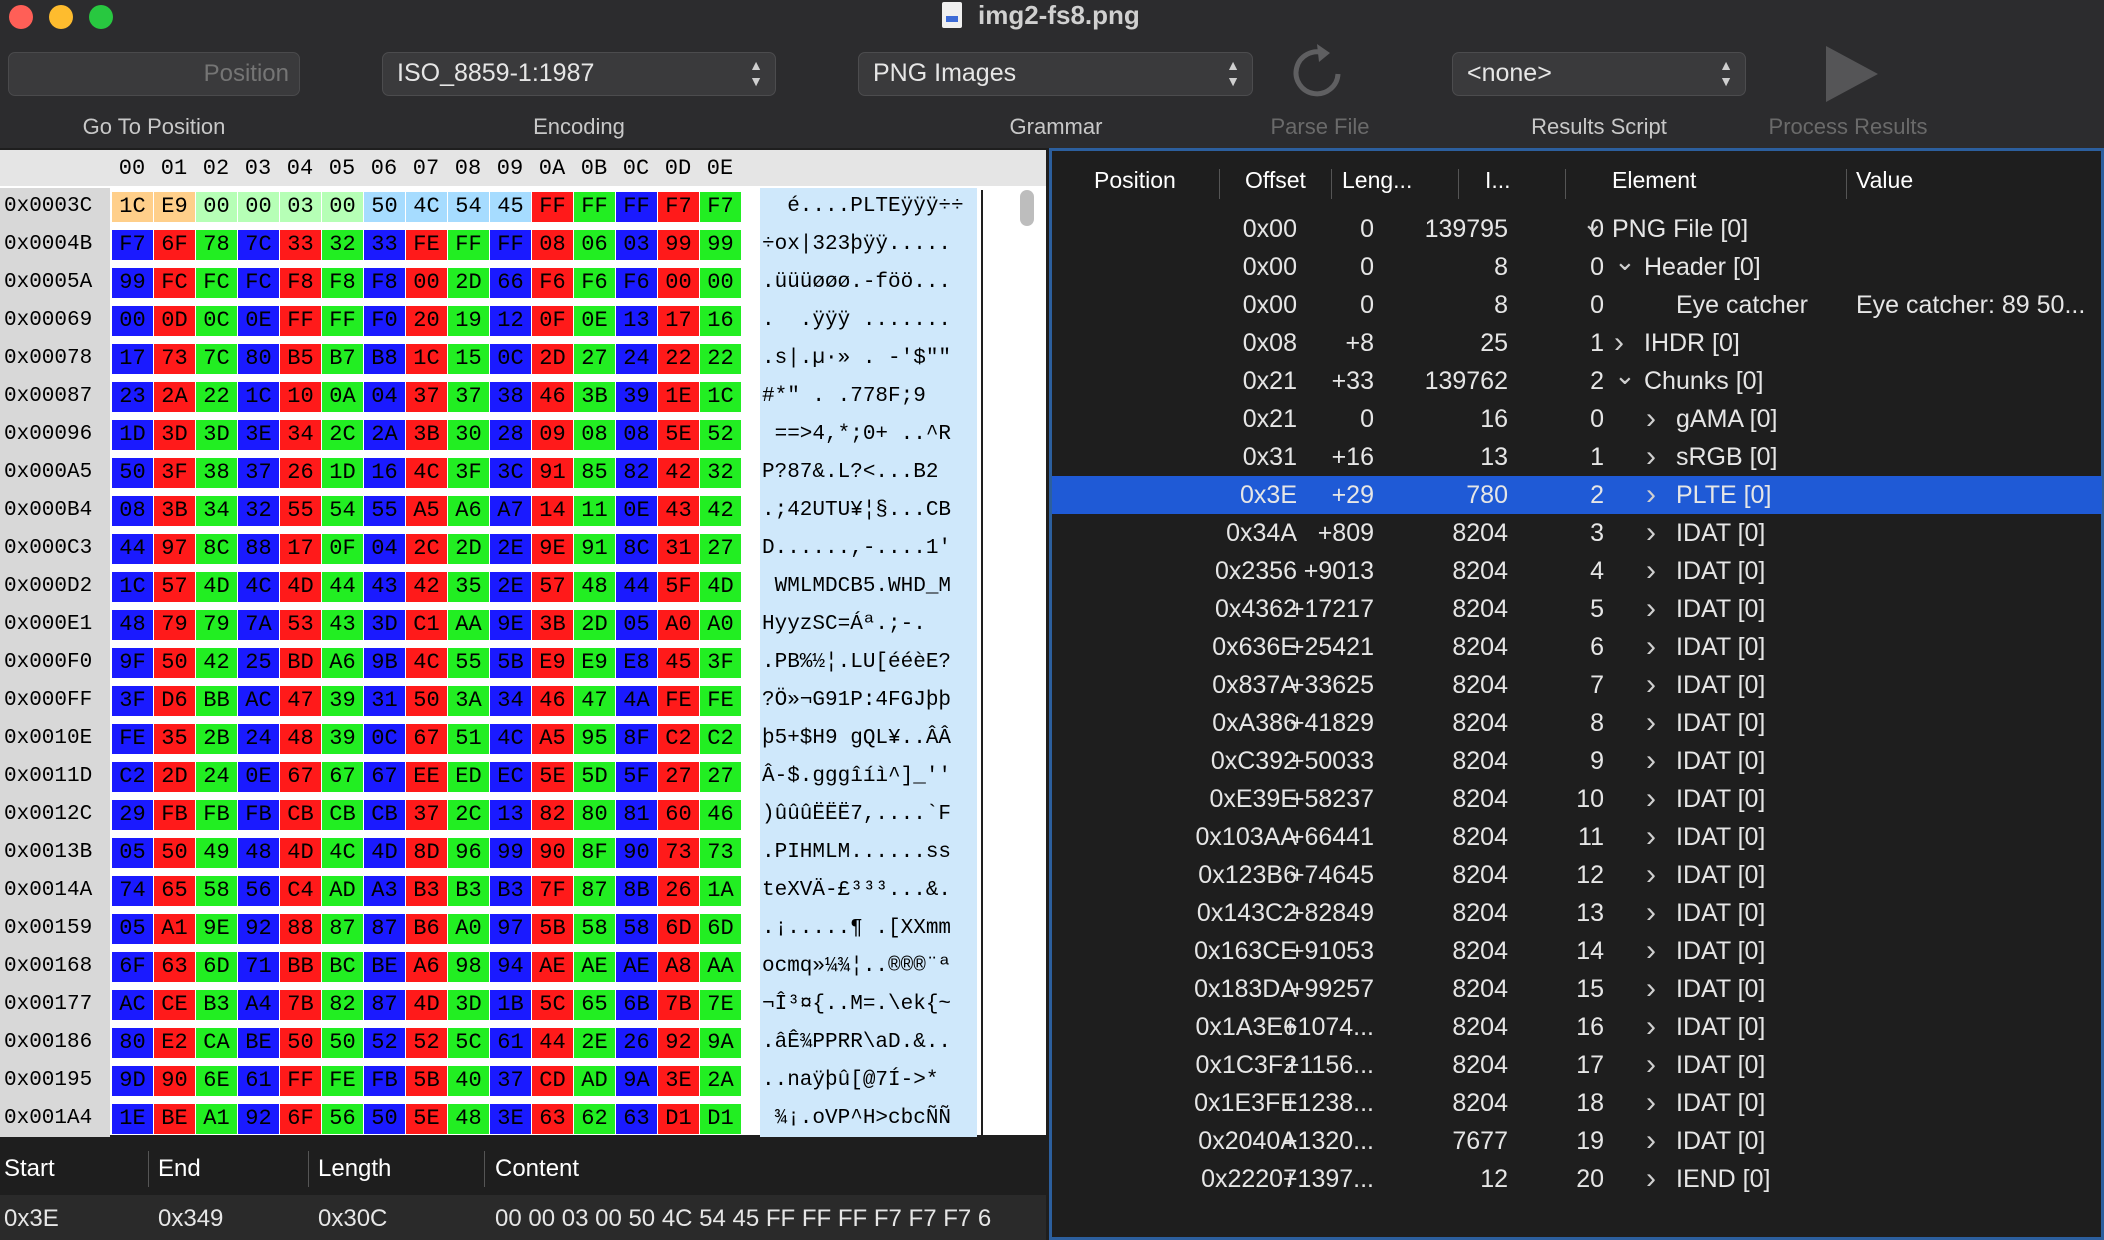 This screenshot has height=1240, width=2104. What do you see at coordinates (1852, 74) in the screenshot?
I see `play-icon` at bounding box center [1852, 74].